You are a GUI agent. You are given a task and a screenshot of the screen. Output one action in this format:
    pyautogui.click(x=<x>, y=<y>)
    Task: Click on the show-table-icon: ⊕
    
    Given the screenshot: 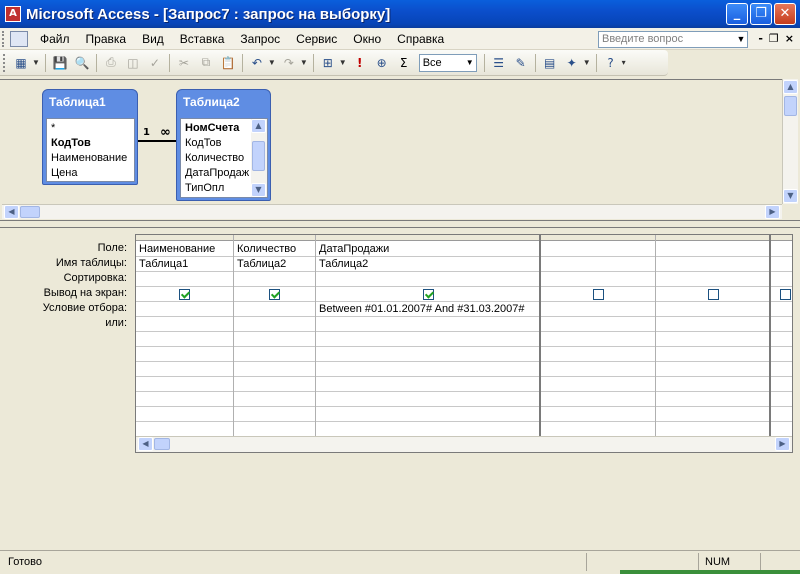 What is the action you would take?
    pyautogui.click(x=382, y=63)
    